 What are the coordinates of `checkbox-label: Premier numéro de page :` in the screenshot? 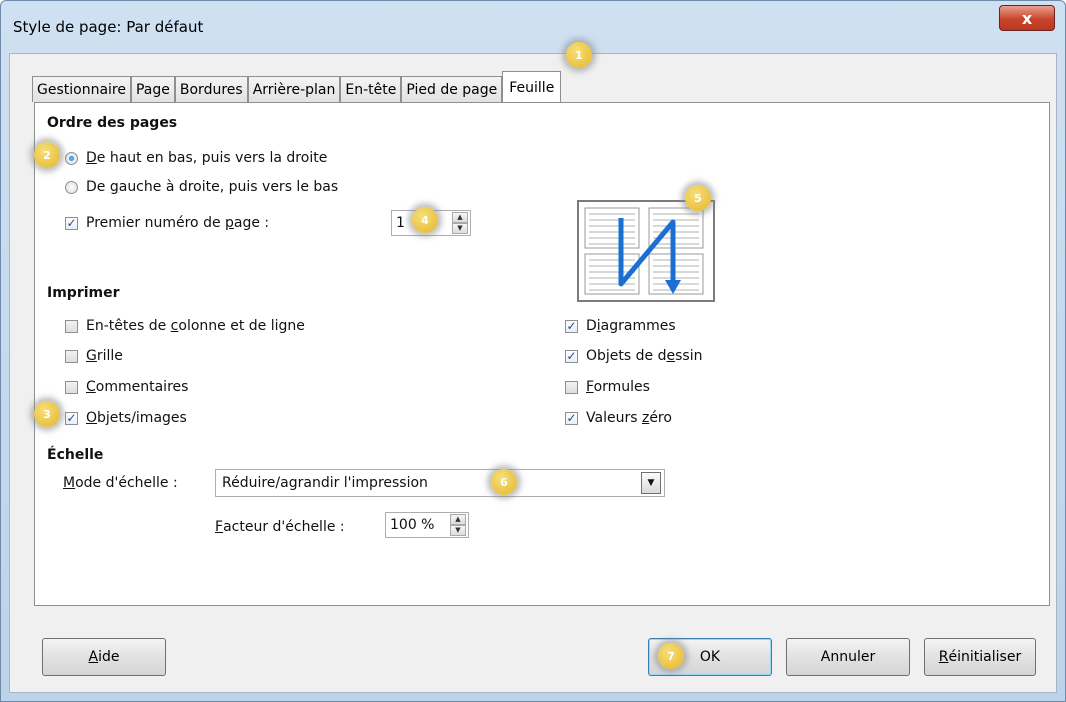 It's located at (178, 223).